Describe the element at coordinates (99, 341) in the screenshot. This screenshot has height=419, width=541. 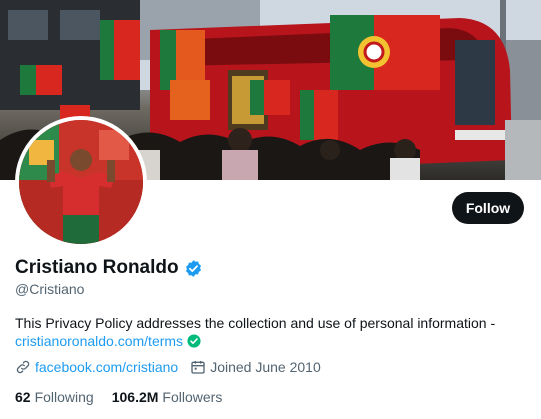
I see `bio-link: cristianoronaldo.com/terms` at that location.